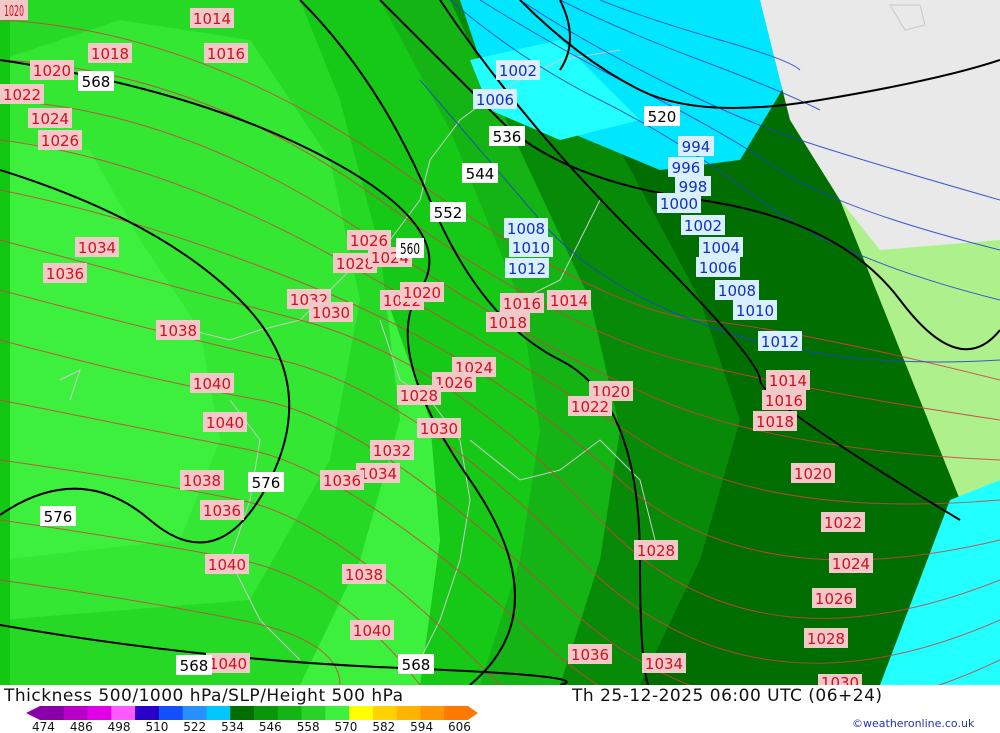  What do you see at coordinates (421, 726) in the screenshot?
I see `scale-label: 594` at bounding box center [421, 726].